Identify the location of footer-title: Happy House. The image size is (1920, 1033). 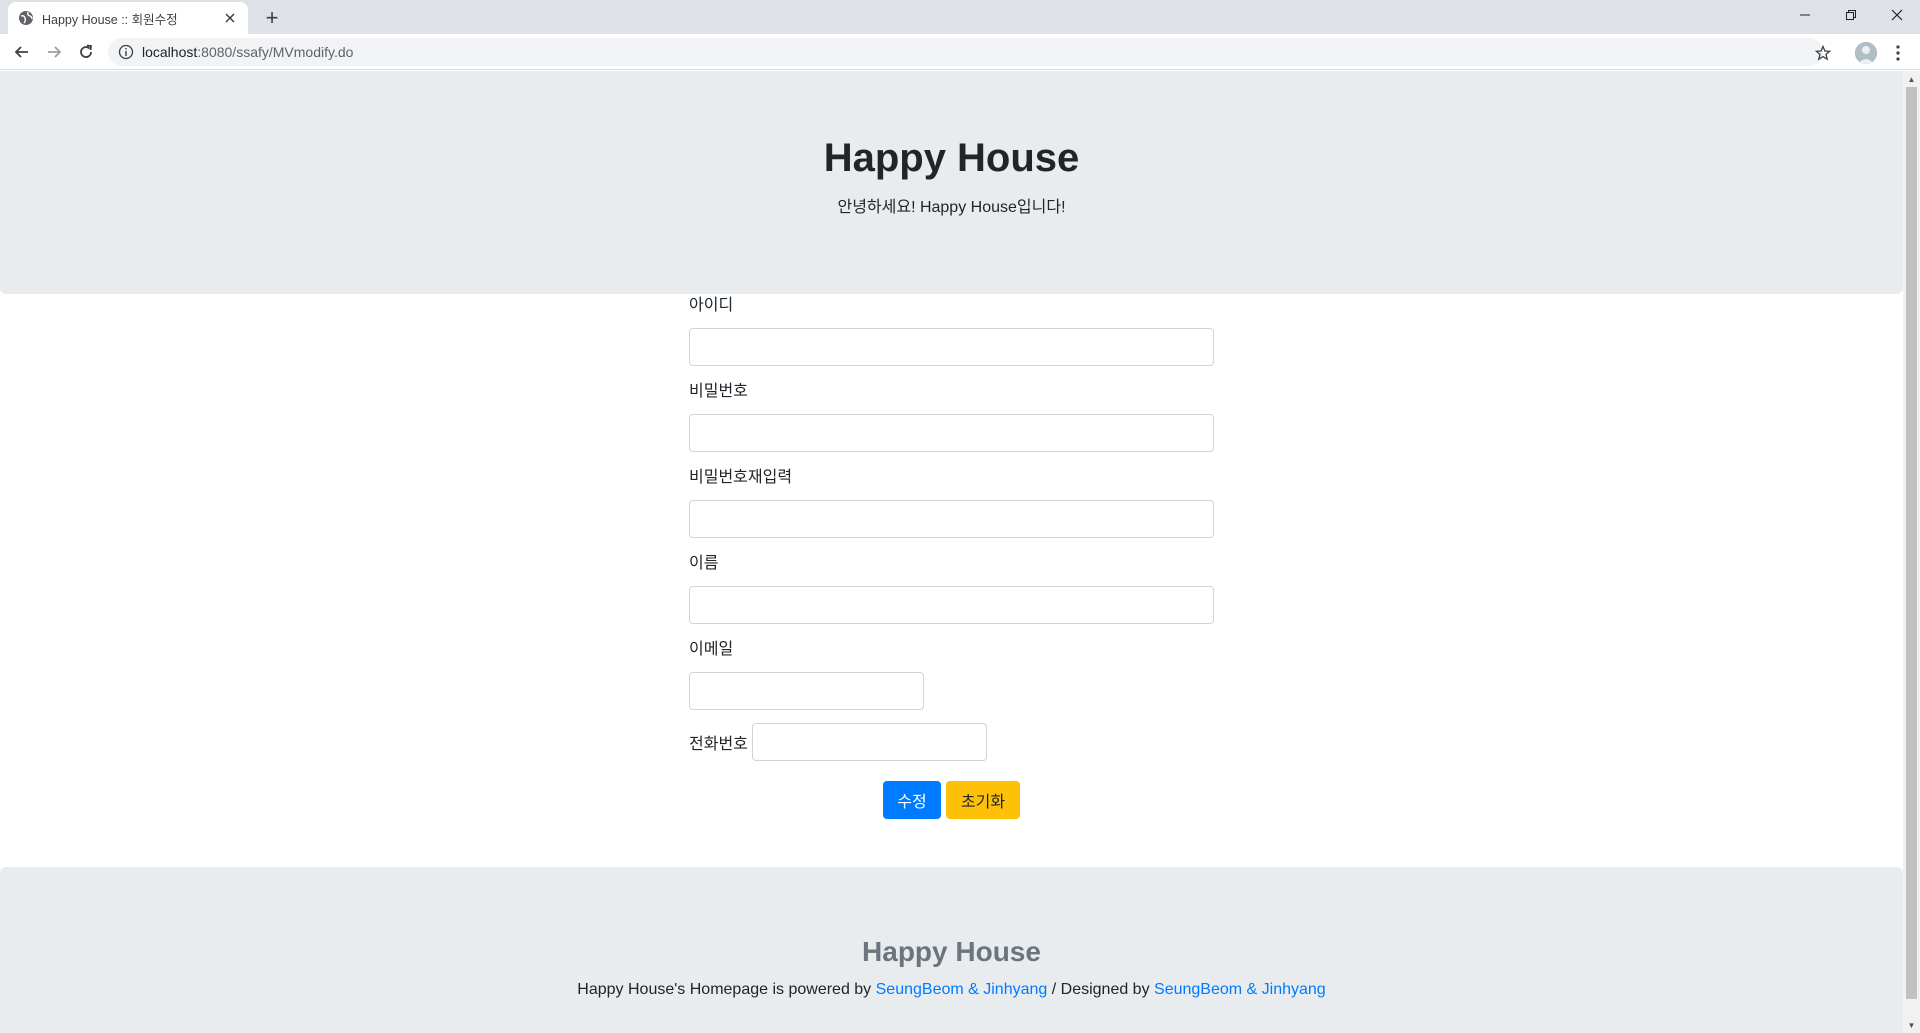
(951, 951).